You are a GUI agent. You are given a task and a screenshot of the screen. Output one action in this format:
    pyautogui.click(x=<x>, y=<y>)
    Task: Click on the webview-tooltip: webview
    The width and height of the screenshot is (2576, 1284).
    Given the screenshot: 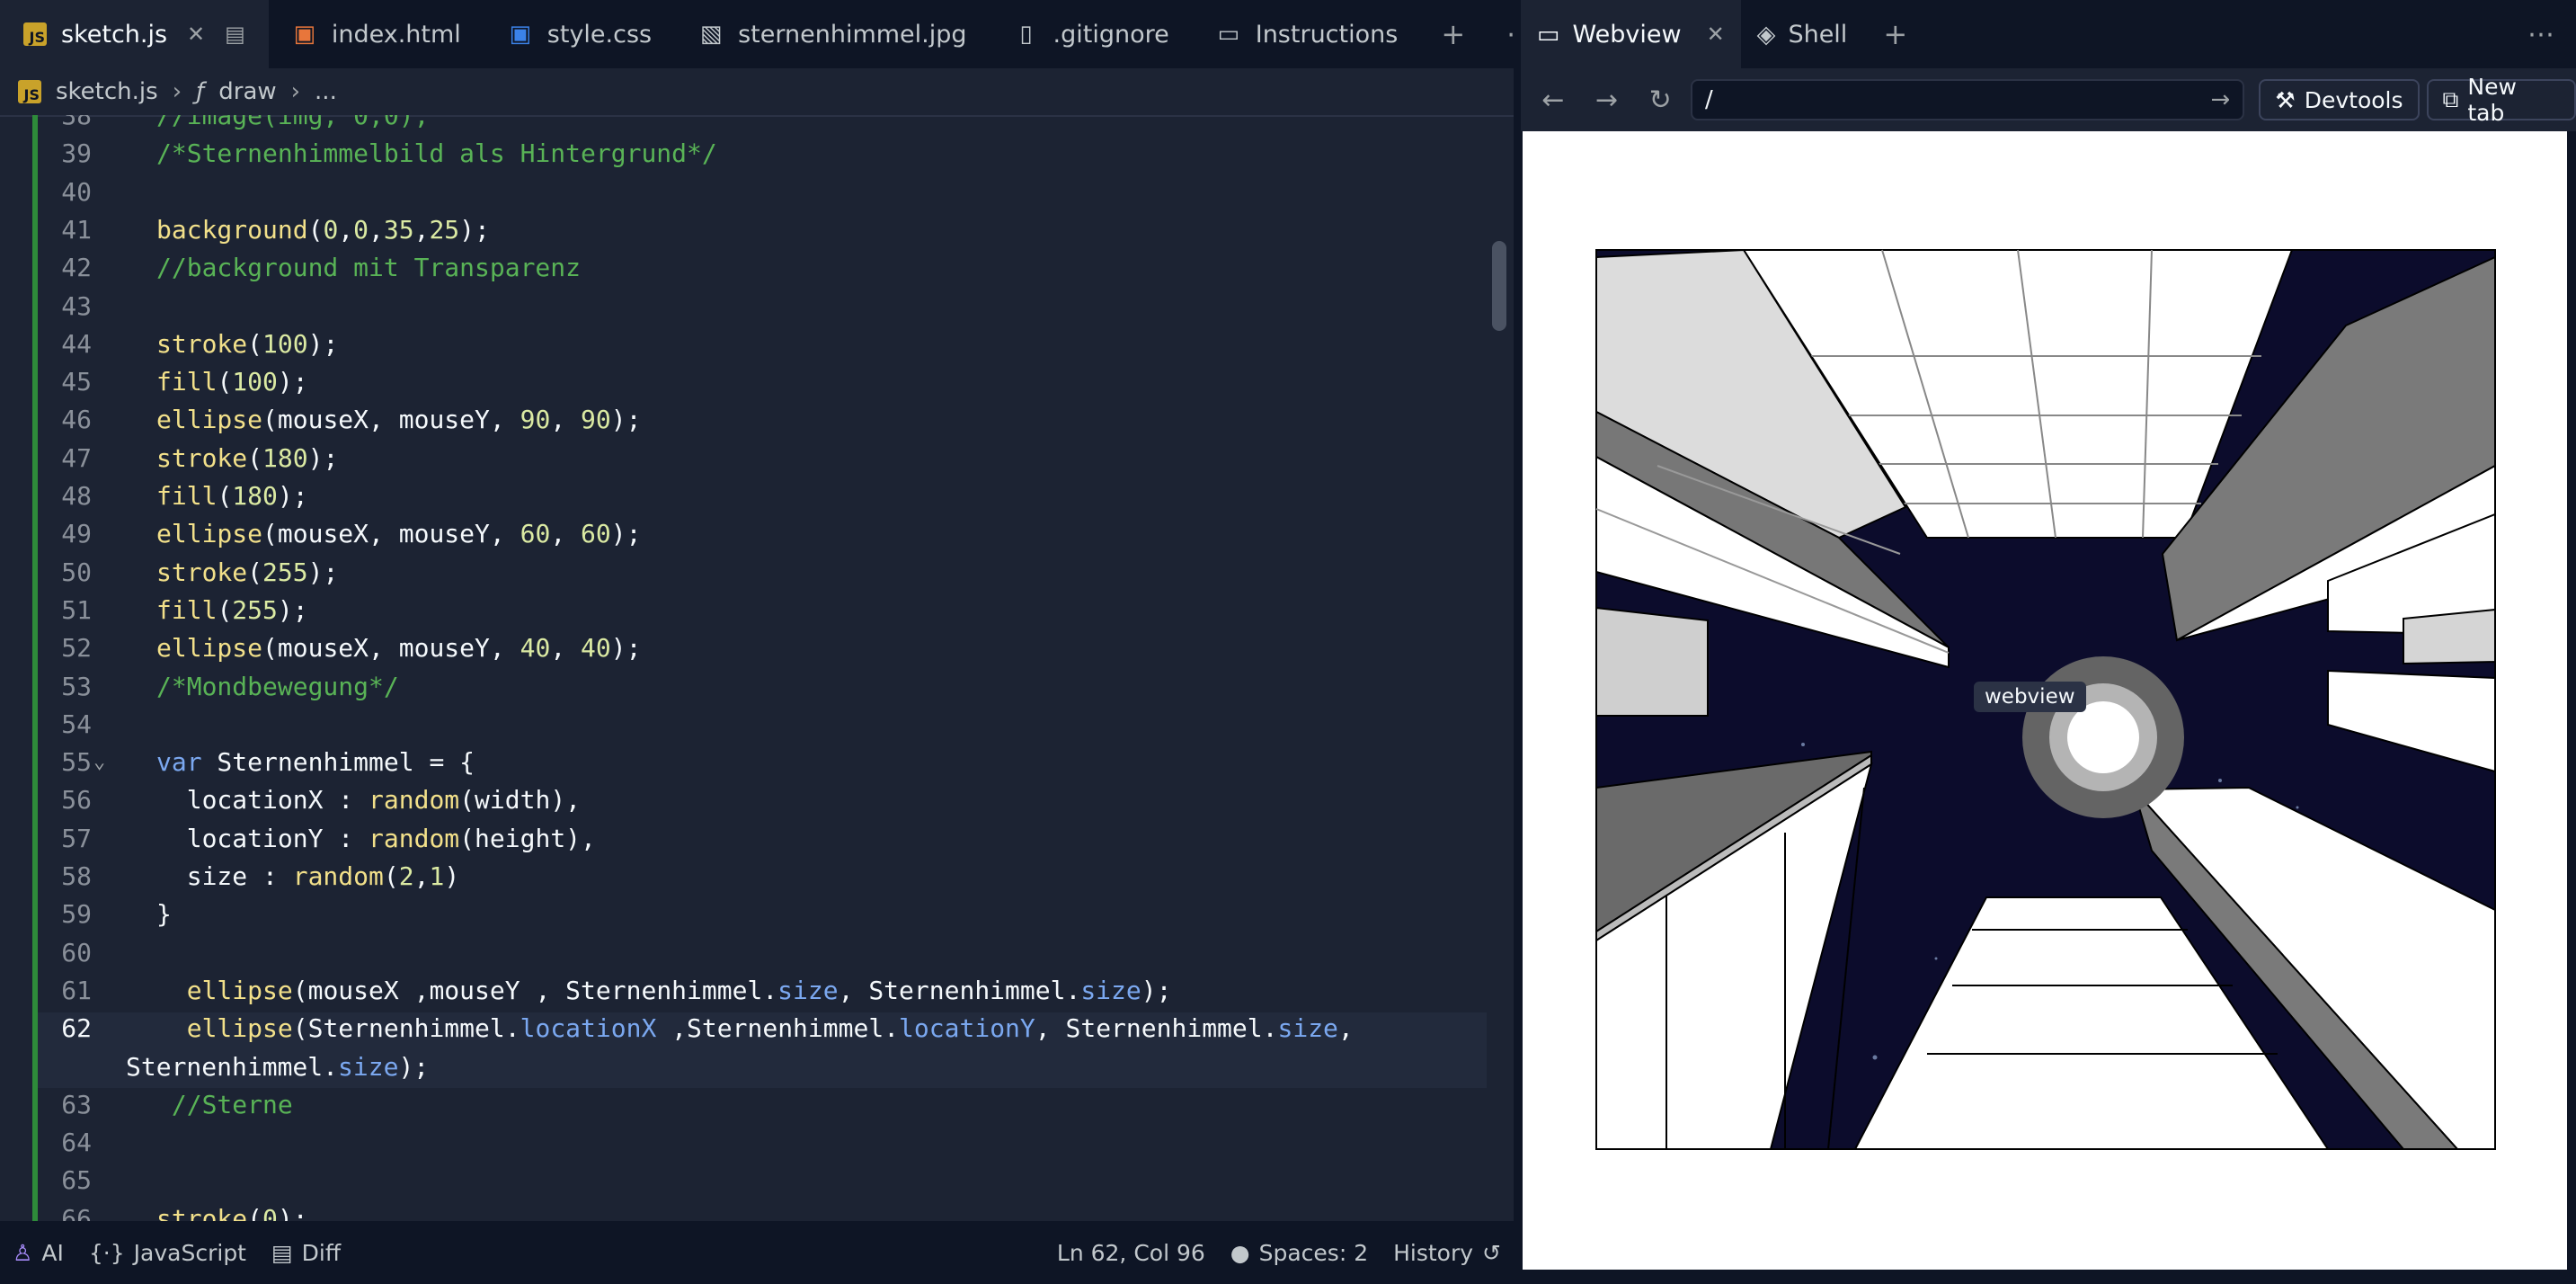 What is the action you would take?
    pyautogui.click(x=2030, y=697)
    